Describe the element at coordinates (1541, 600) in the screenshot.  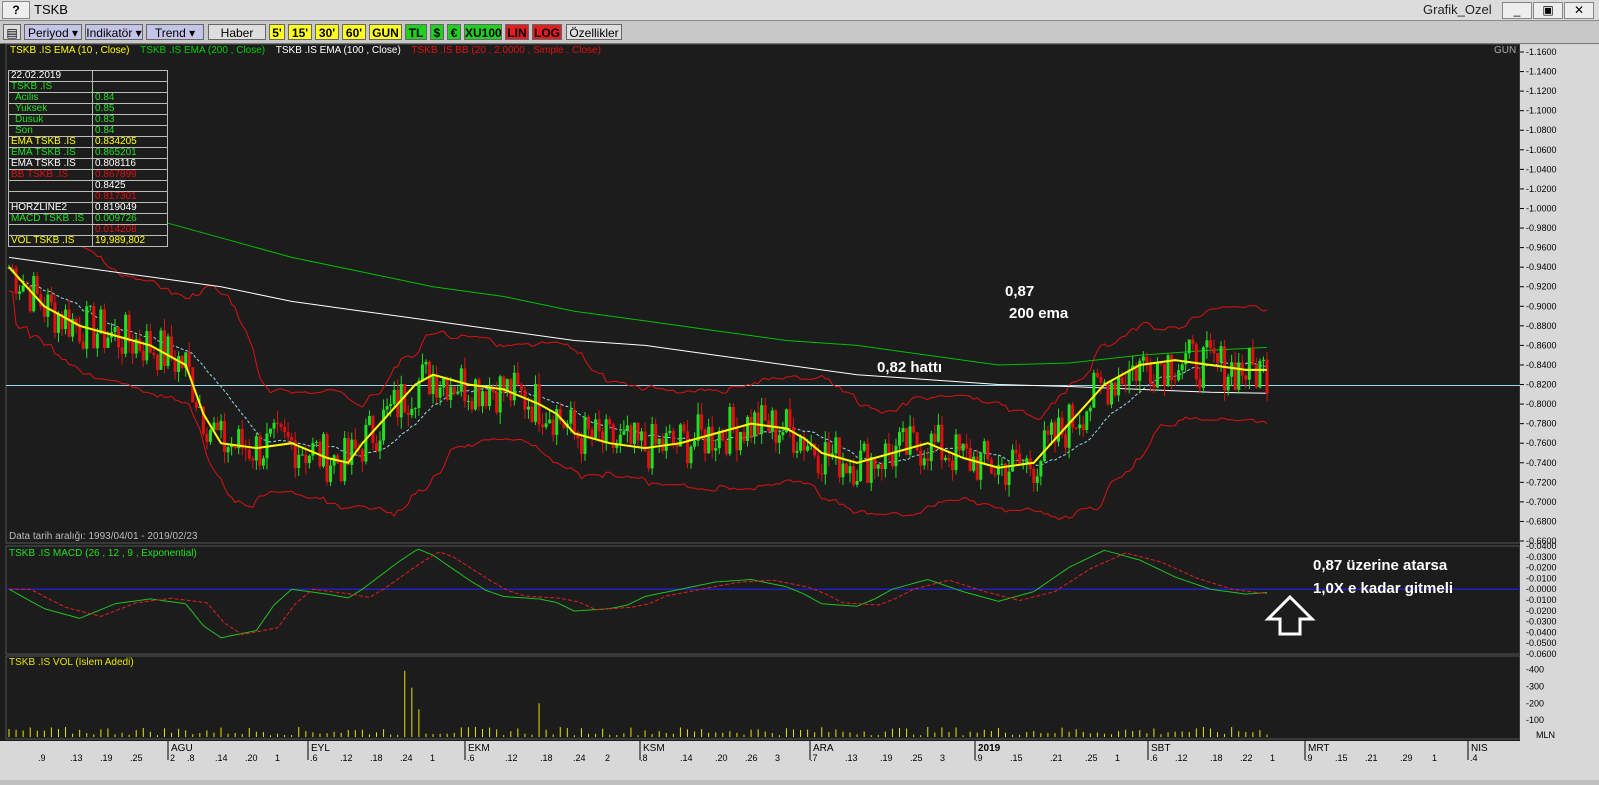
I see `macd-tick-label: -0.0100` at that location.